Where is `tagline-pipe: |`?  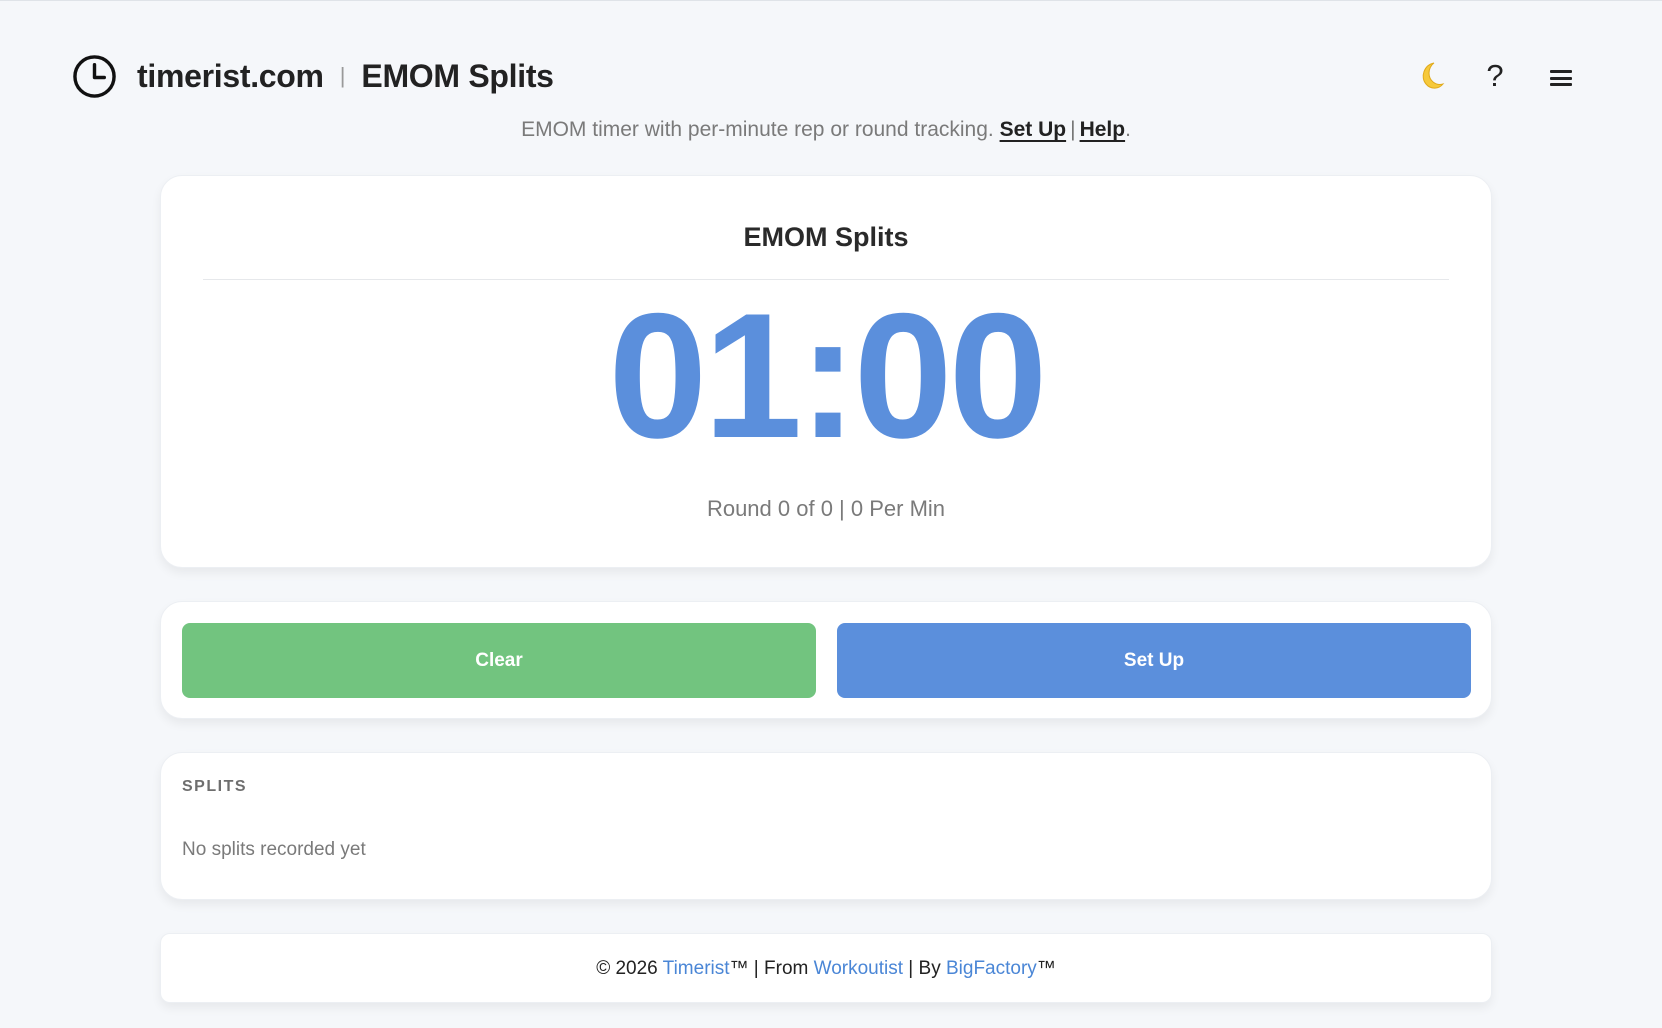
tagline-pipe: | is located at coordinates (1073, 129).